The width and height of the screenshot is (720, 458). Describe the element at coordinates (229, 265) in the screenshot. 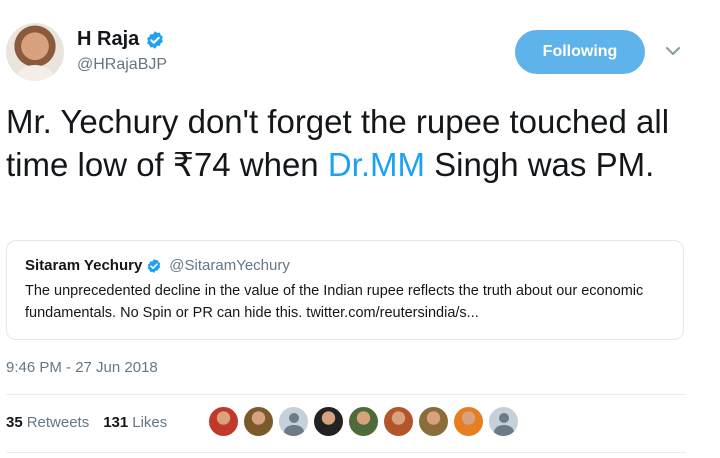

I see `quoted-author-handle: @SitaramYechury` at that location.